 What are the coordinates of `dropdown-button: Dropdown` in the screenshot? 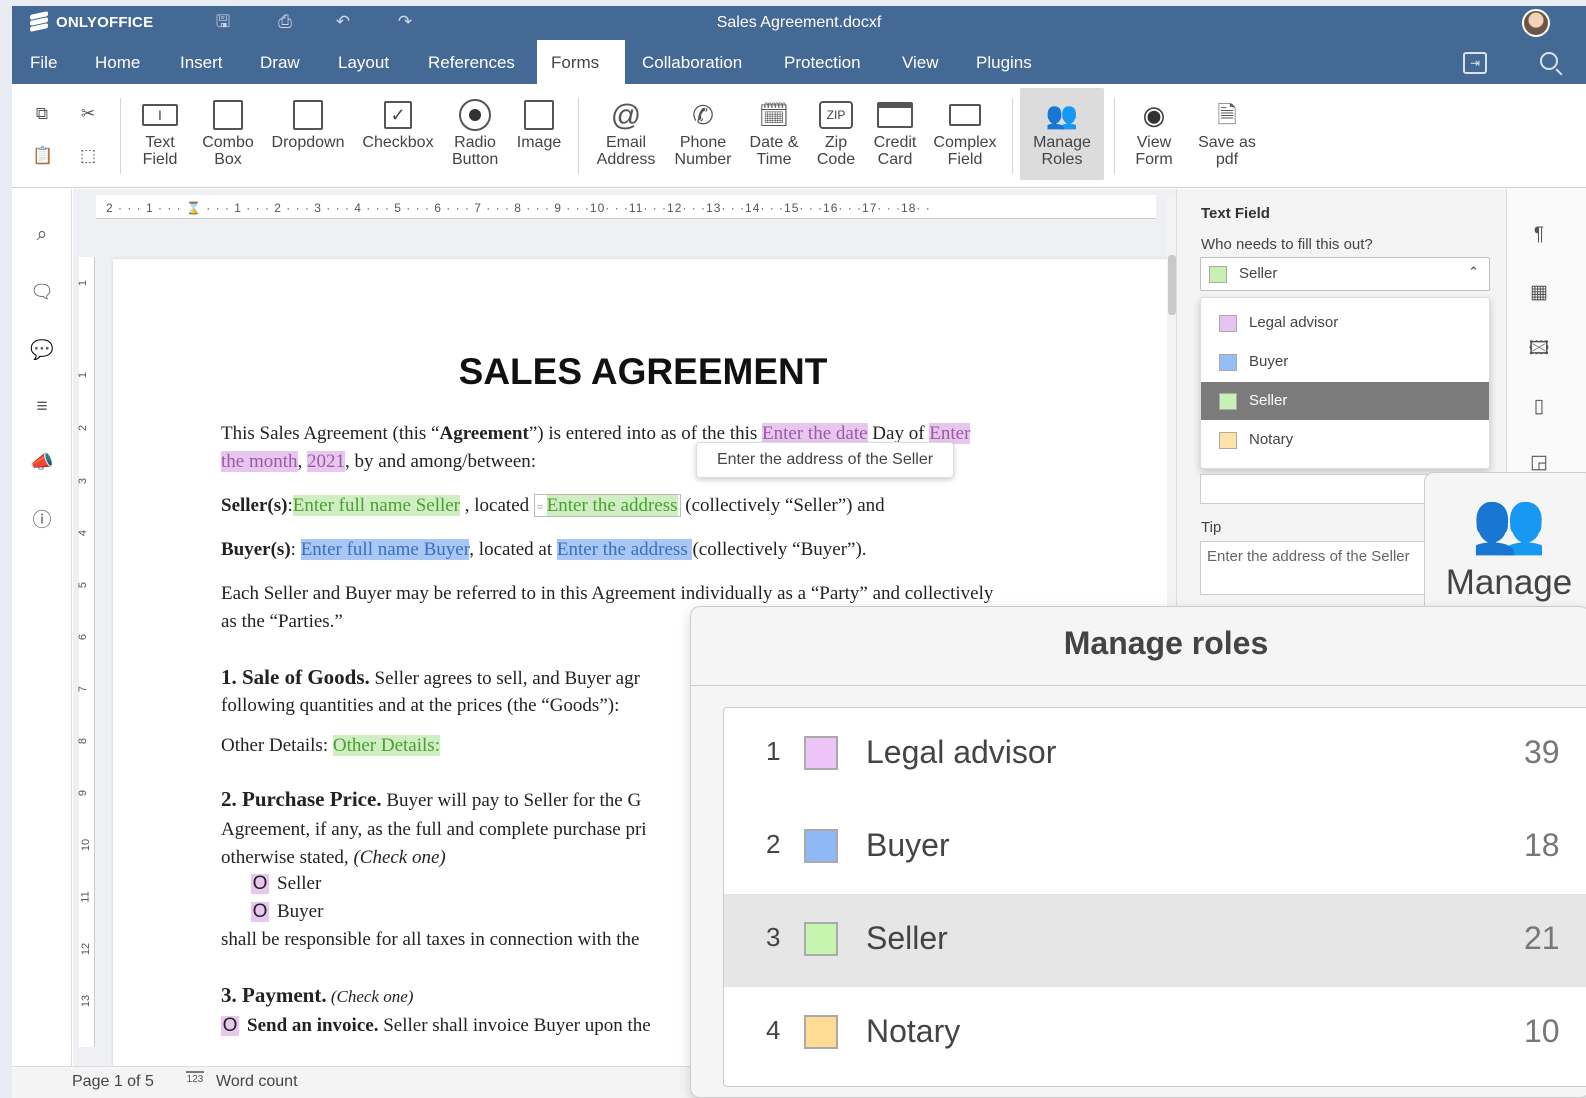 It's located at (308, 124).